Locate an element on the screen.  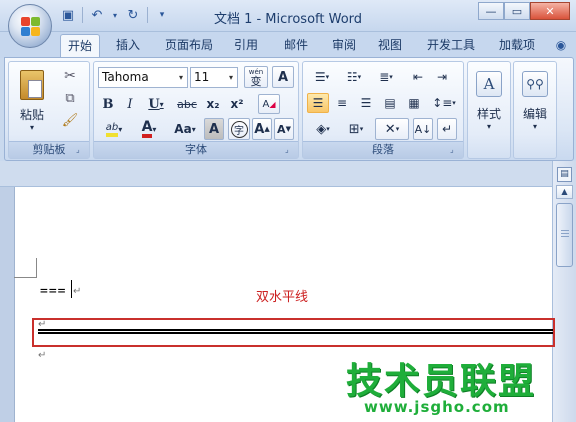
clear-formatting-button: A ◢ is located at coordinates (269, 104).